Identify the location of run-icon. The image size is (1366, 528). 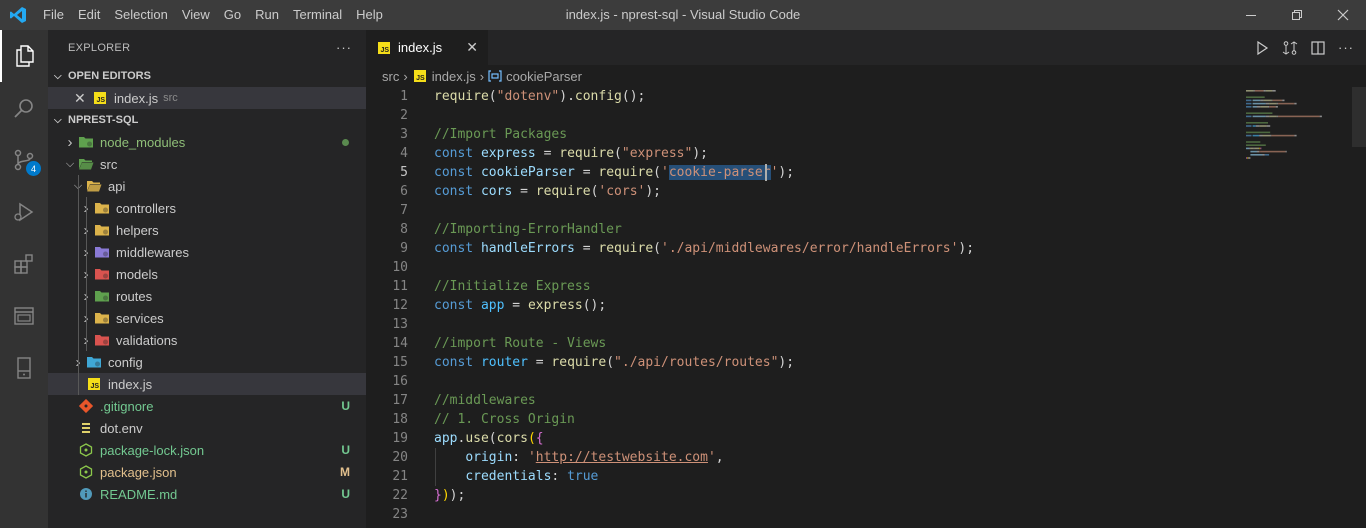
(1262, 48).